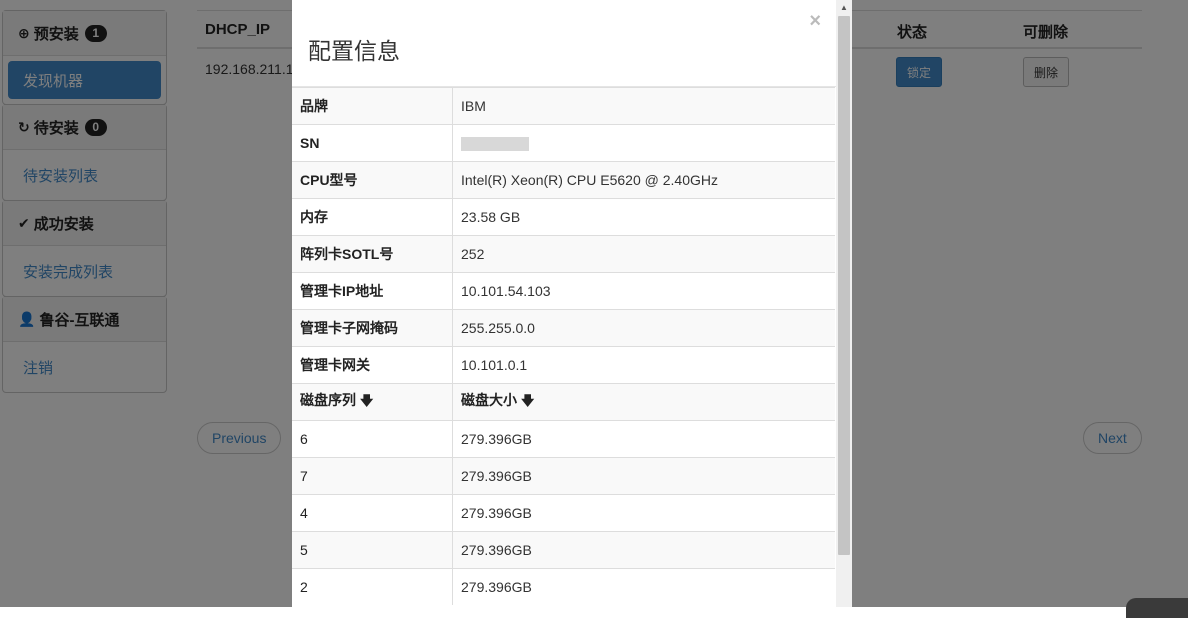 This screenshot has width=1188, height=618. What do you see at coordinates (564, 43) in the screenshot?
I see `modal-header: 配置信息 ×` at bounding box center [564, 43].